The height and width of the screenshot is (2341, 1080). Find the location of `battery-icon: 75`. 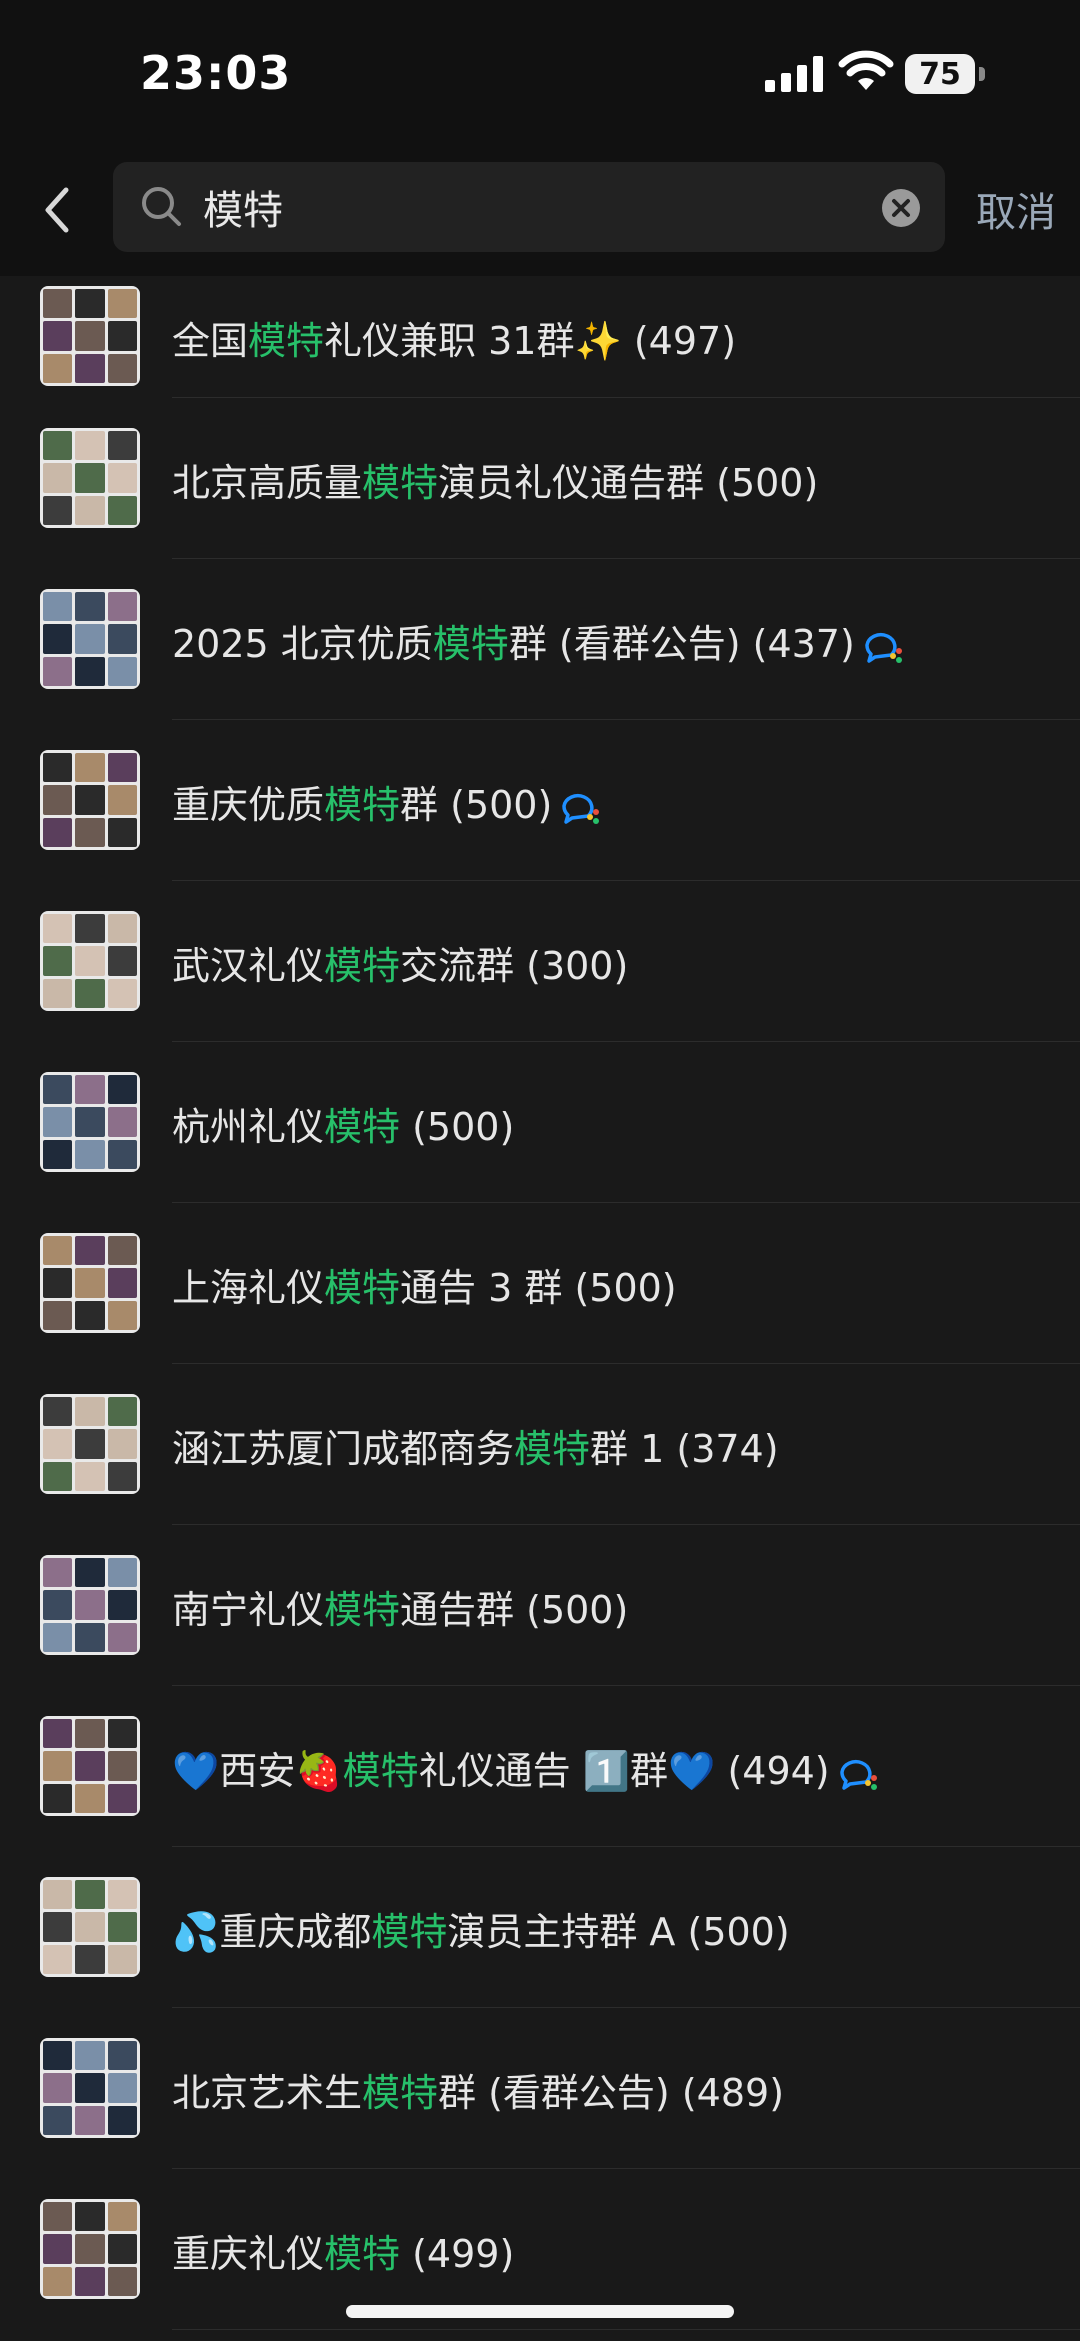

battery-icon: 75 is located at coordinates (945, 74).